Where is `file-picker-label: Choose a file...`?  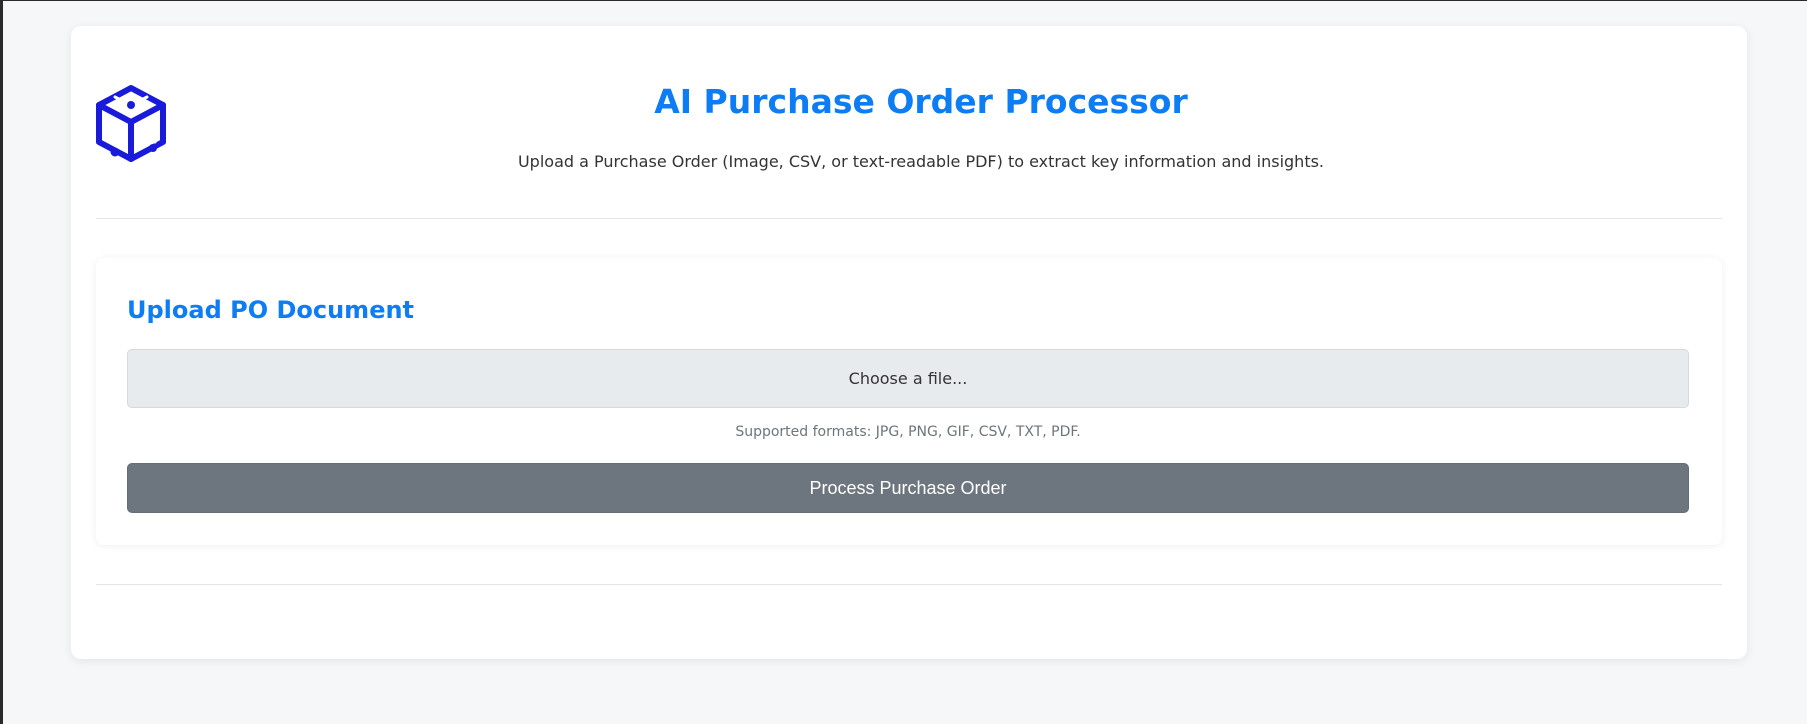
file-picker-label: Choose a file... is located at coordinates (908, 378).